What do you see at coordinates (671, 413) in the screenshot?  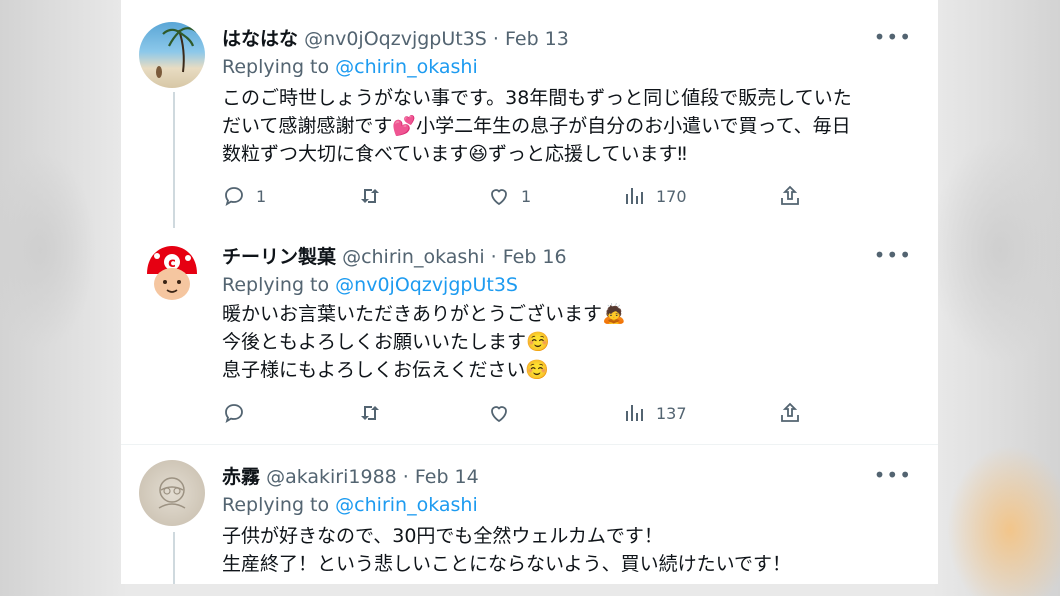 I see `views-count: 137` at bounding box center [671, 413].